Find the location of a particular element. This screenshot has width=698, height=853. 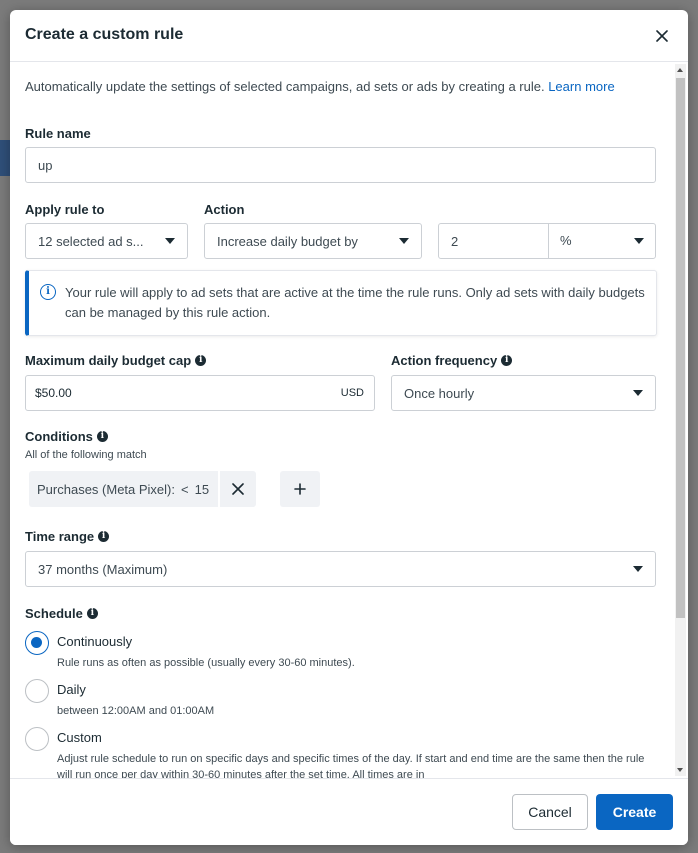

max-budget-cap-value: $50.00 is located at coordinates (53, 393).